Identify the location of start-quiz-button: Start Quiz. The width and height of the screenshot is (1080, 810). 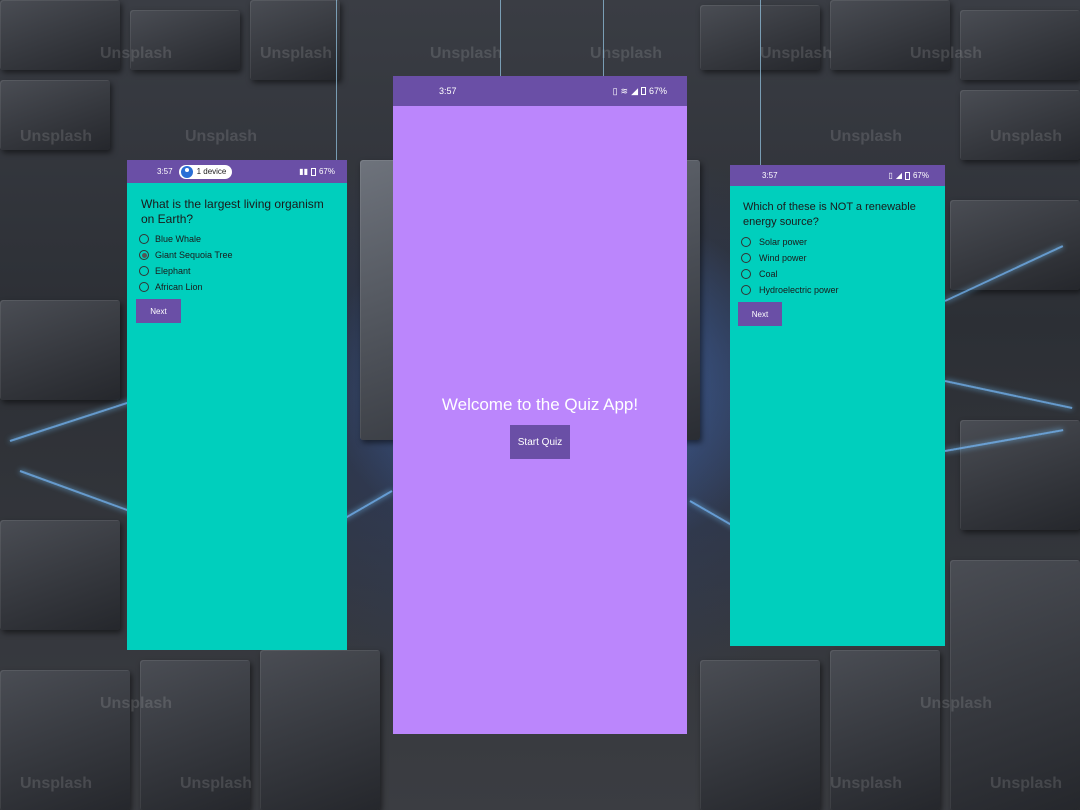
(540, 442).